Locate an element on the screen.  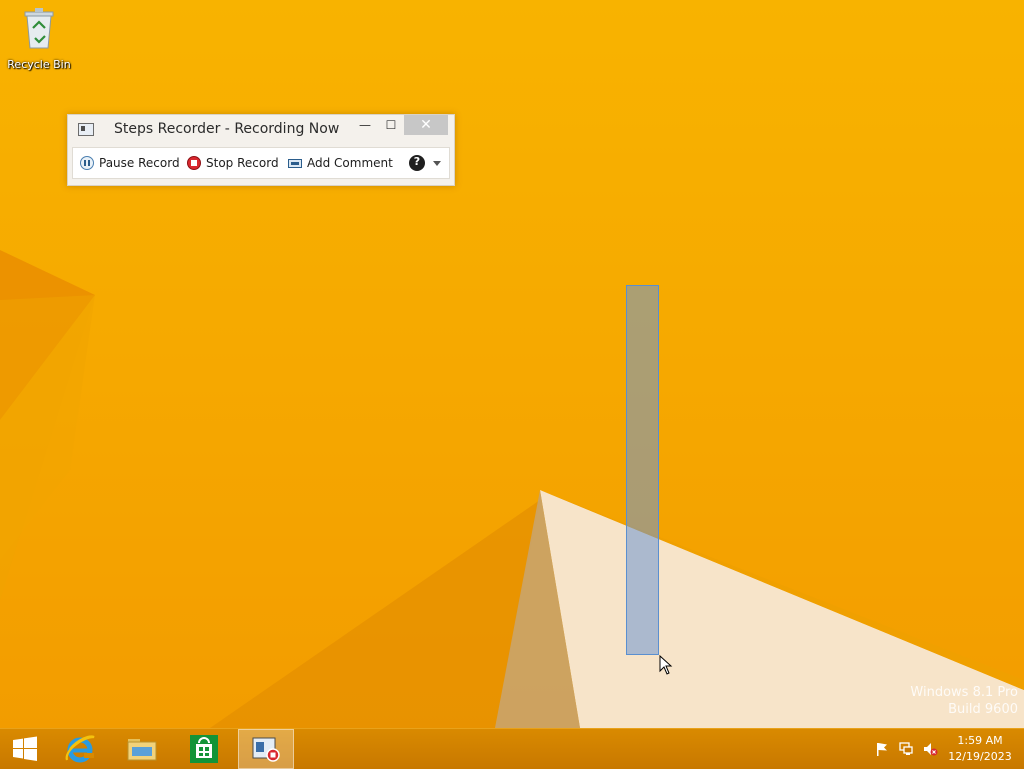
taskbar-steps-recorder is located at coordinates (266, 749).